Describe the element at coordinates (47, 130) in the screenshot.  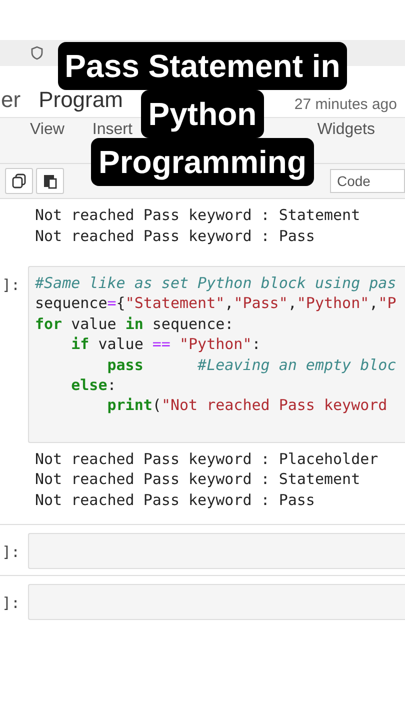
I see `menu-item: View` at that location.